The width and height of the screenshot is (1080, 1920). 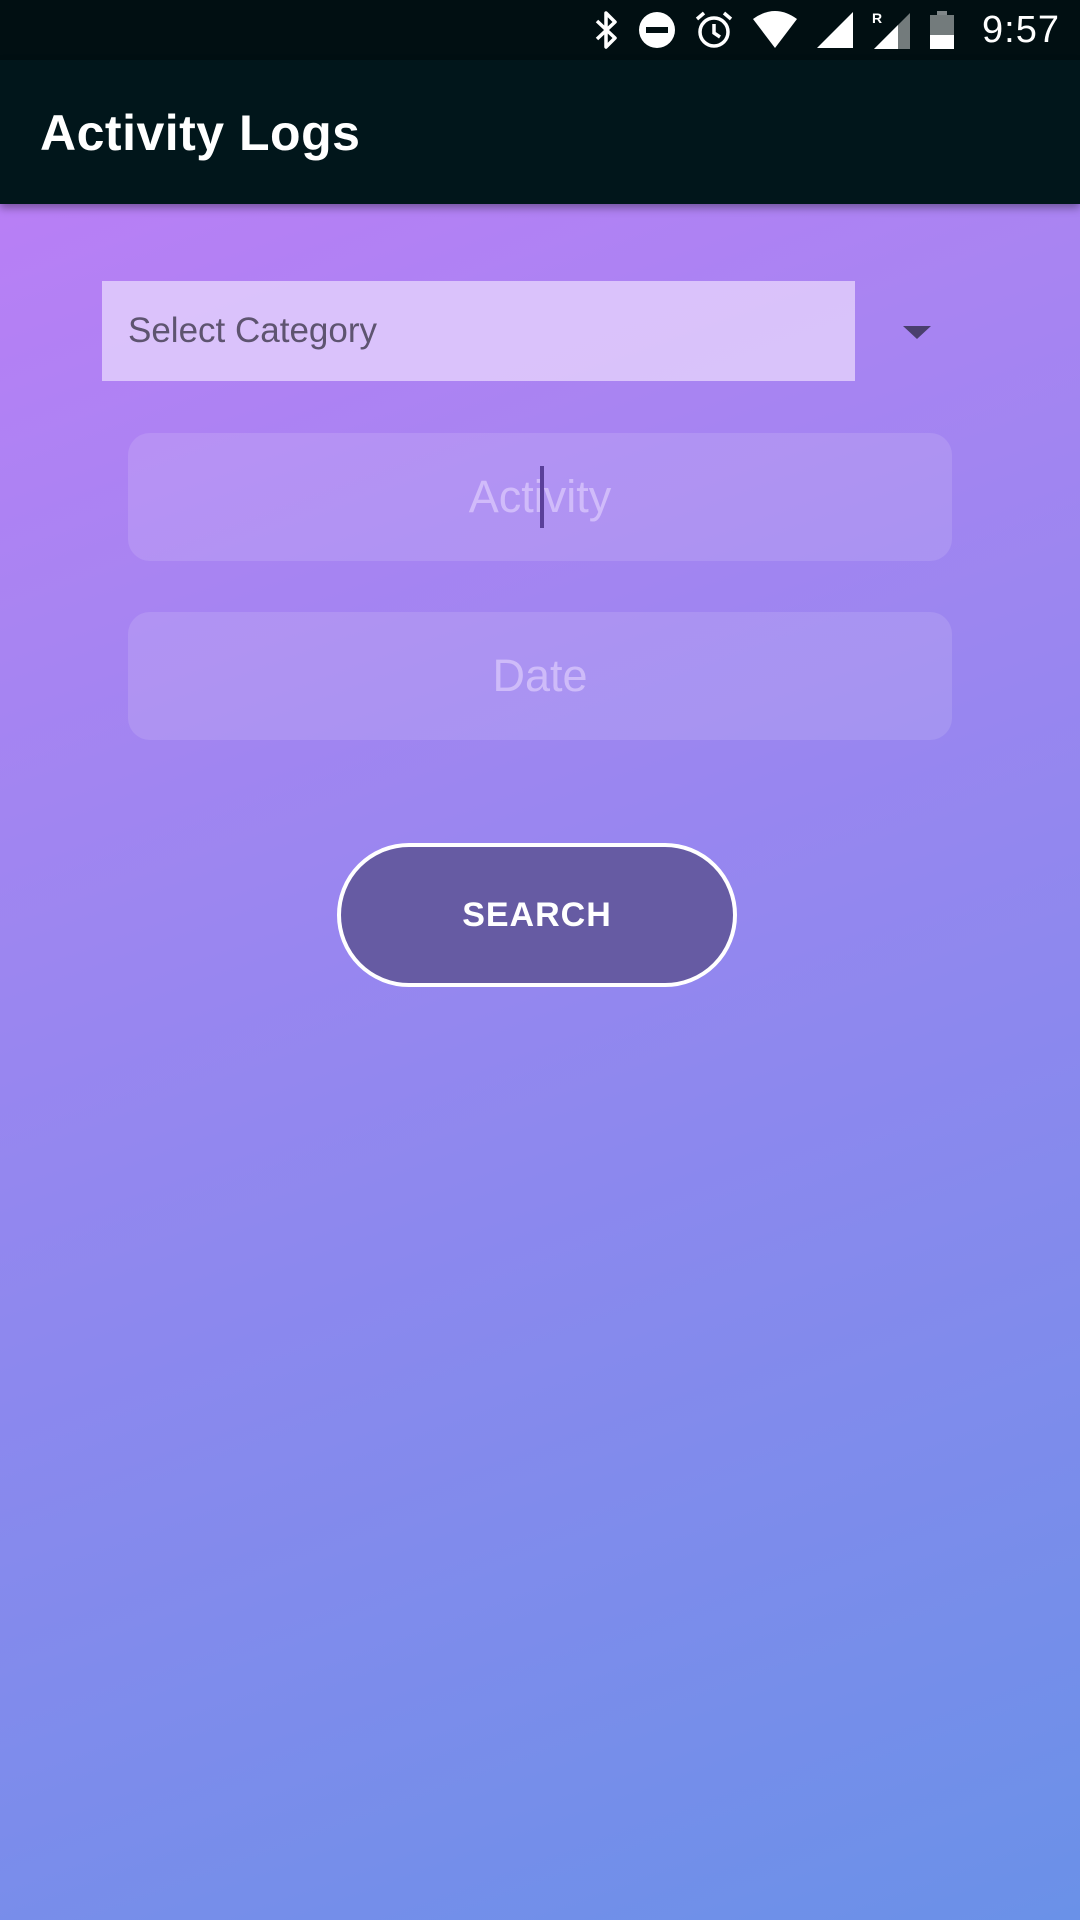 I want to click on chevron-down-icon, so click(x=917, y=332).